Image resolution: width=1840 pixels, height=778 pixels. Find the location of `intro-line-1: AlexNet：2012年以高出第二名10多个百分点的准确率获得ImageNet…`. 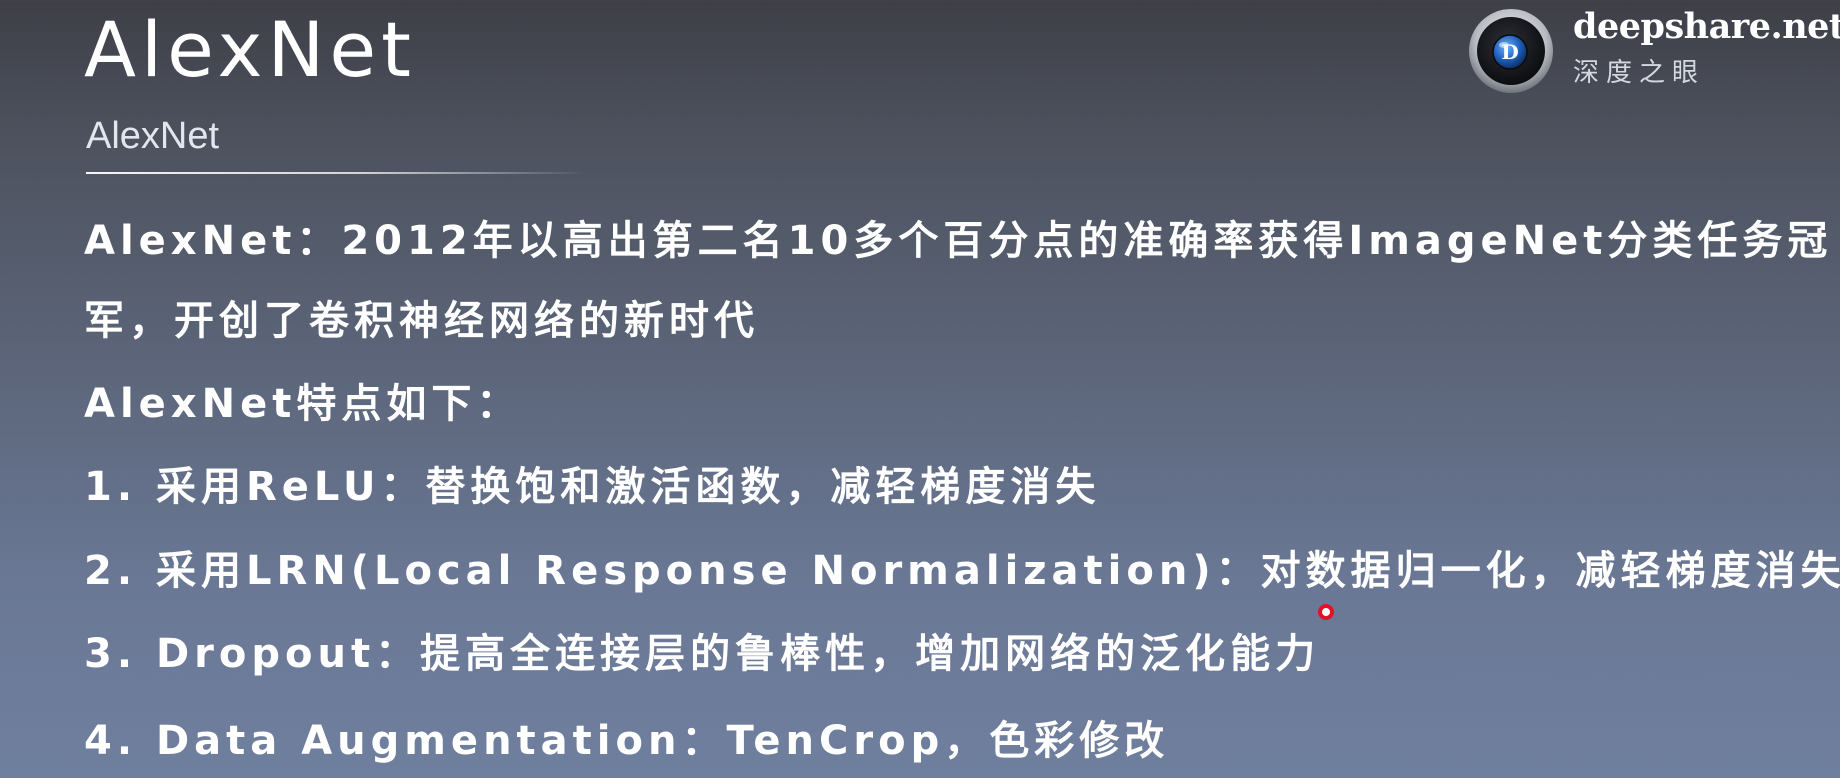

intro-line-1: AlexNet：2012年以高出第二名10多个百分点的准确率获得ImageNet… is located at coordinates (958, 241).